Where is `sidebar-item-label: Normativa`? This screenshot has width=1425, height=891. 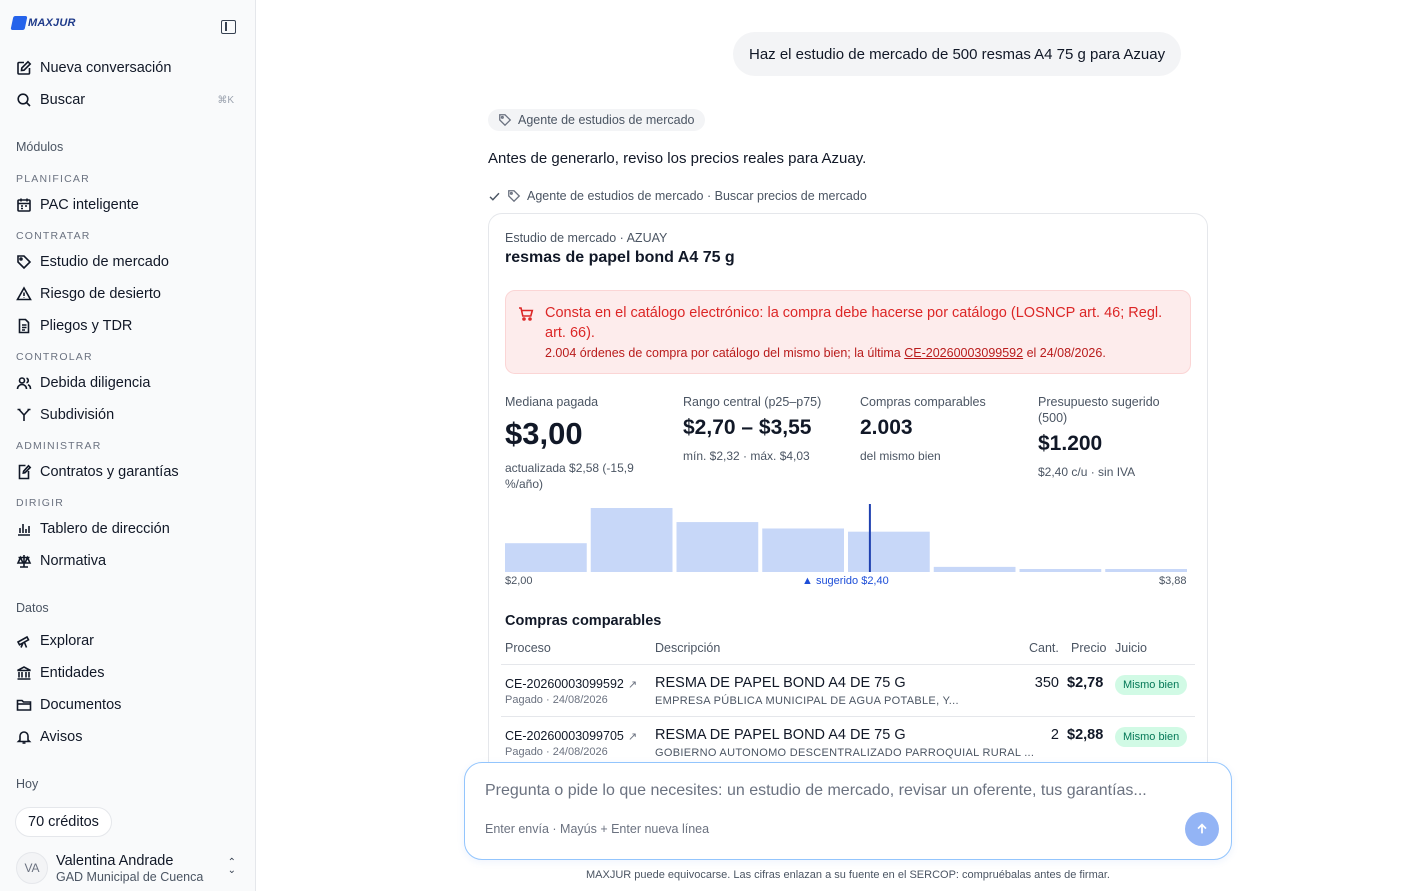
sidebar-item-label: Normativa is located at coordinates (73, 561).